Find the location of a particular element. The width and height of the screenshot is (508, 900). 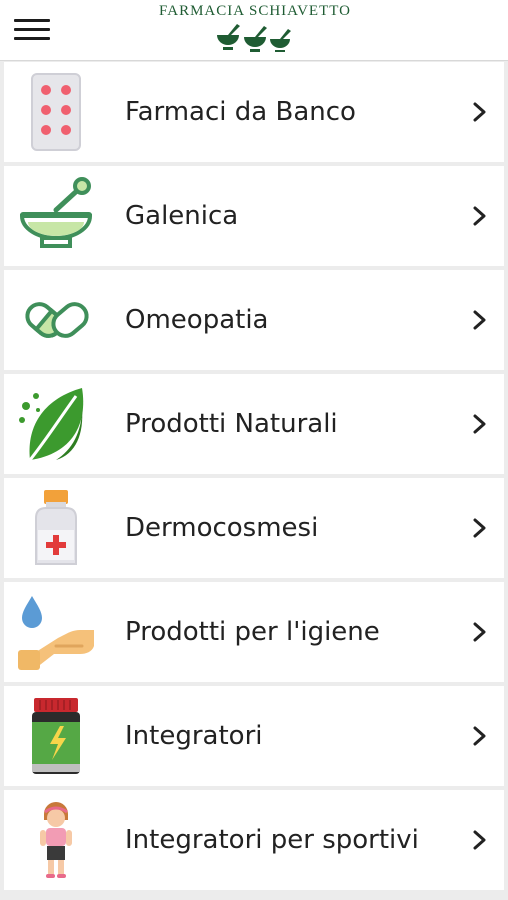

category-farmaci-da-banco: Farmaci da Banco is located at coordinates (254, 112).